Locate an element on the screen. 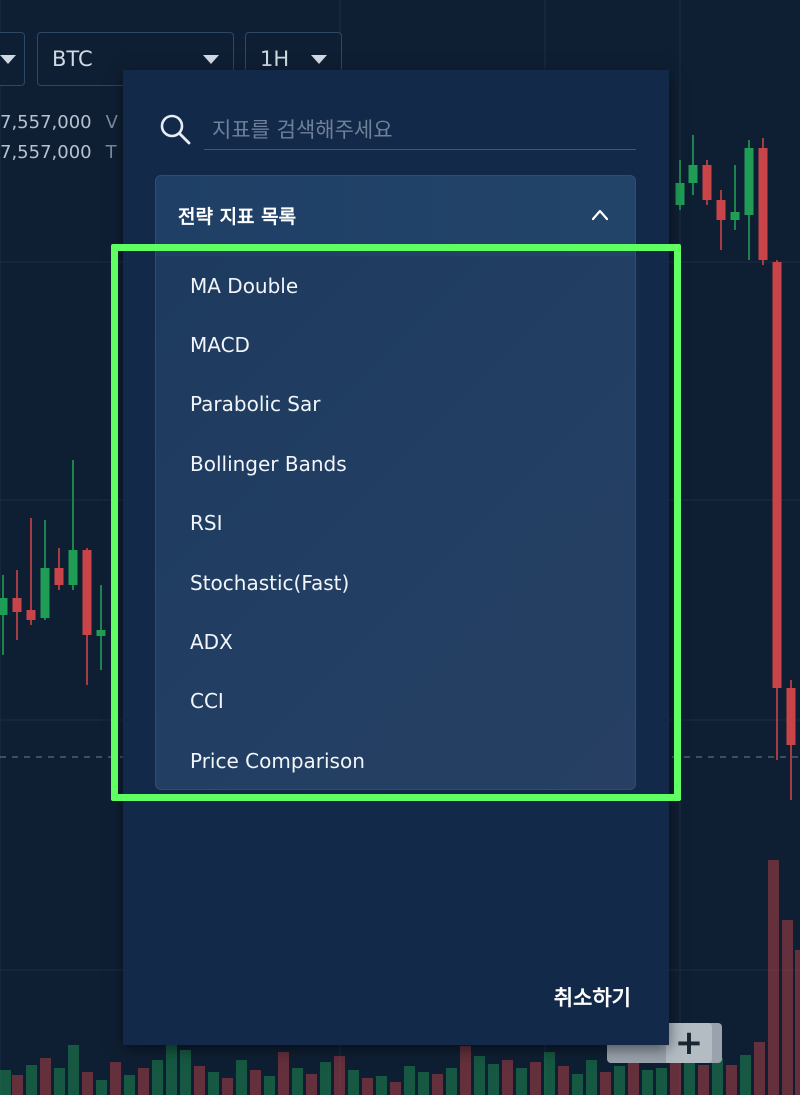 This screenshot has height=1095, width=800. price-info-row: 7,557,000 T is located at coordinates (58, 152).